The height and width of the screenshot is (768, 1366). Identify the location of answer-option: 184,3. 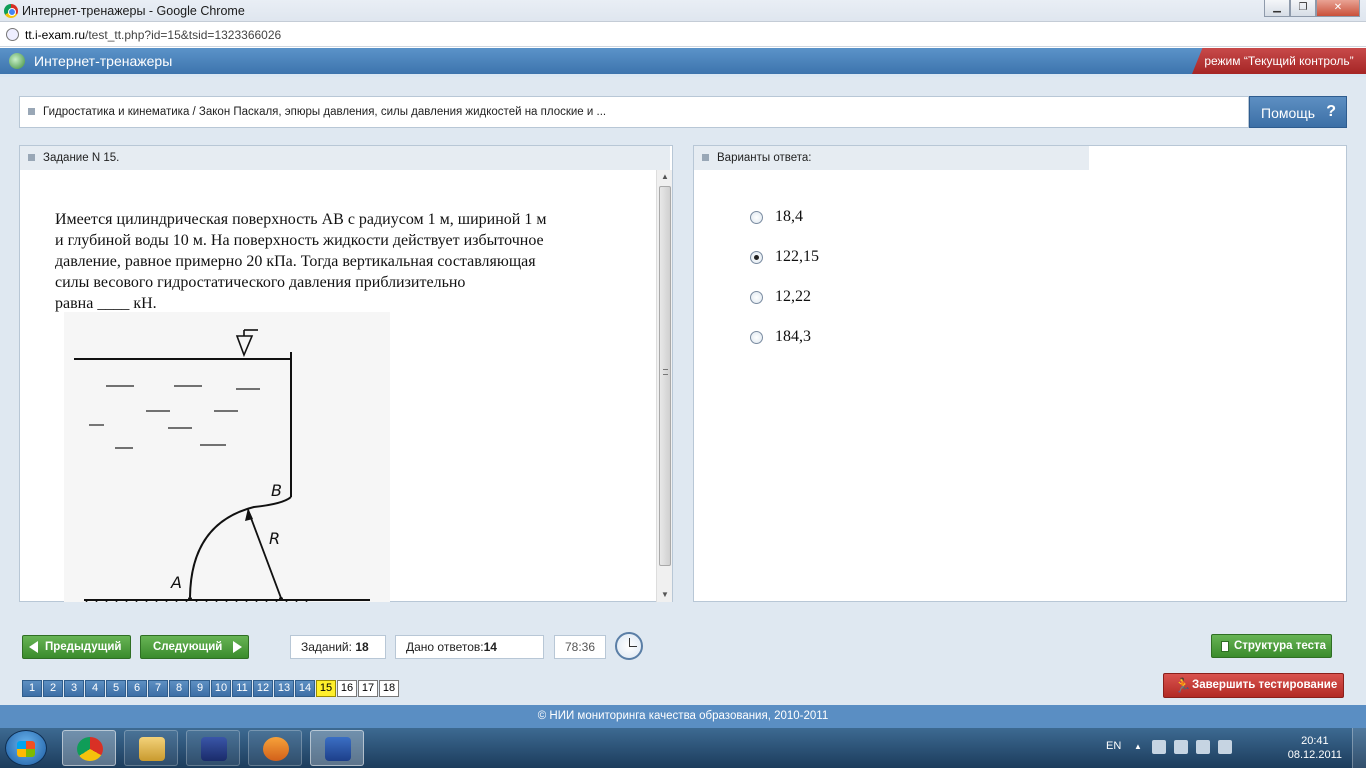
(780, 337).